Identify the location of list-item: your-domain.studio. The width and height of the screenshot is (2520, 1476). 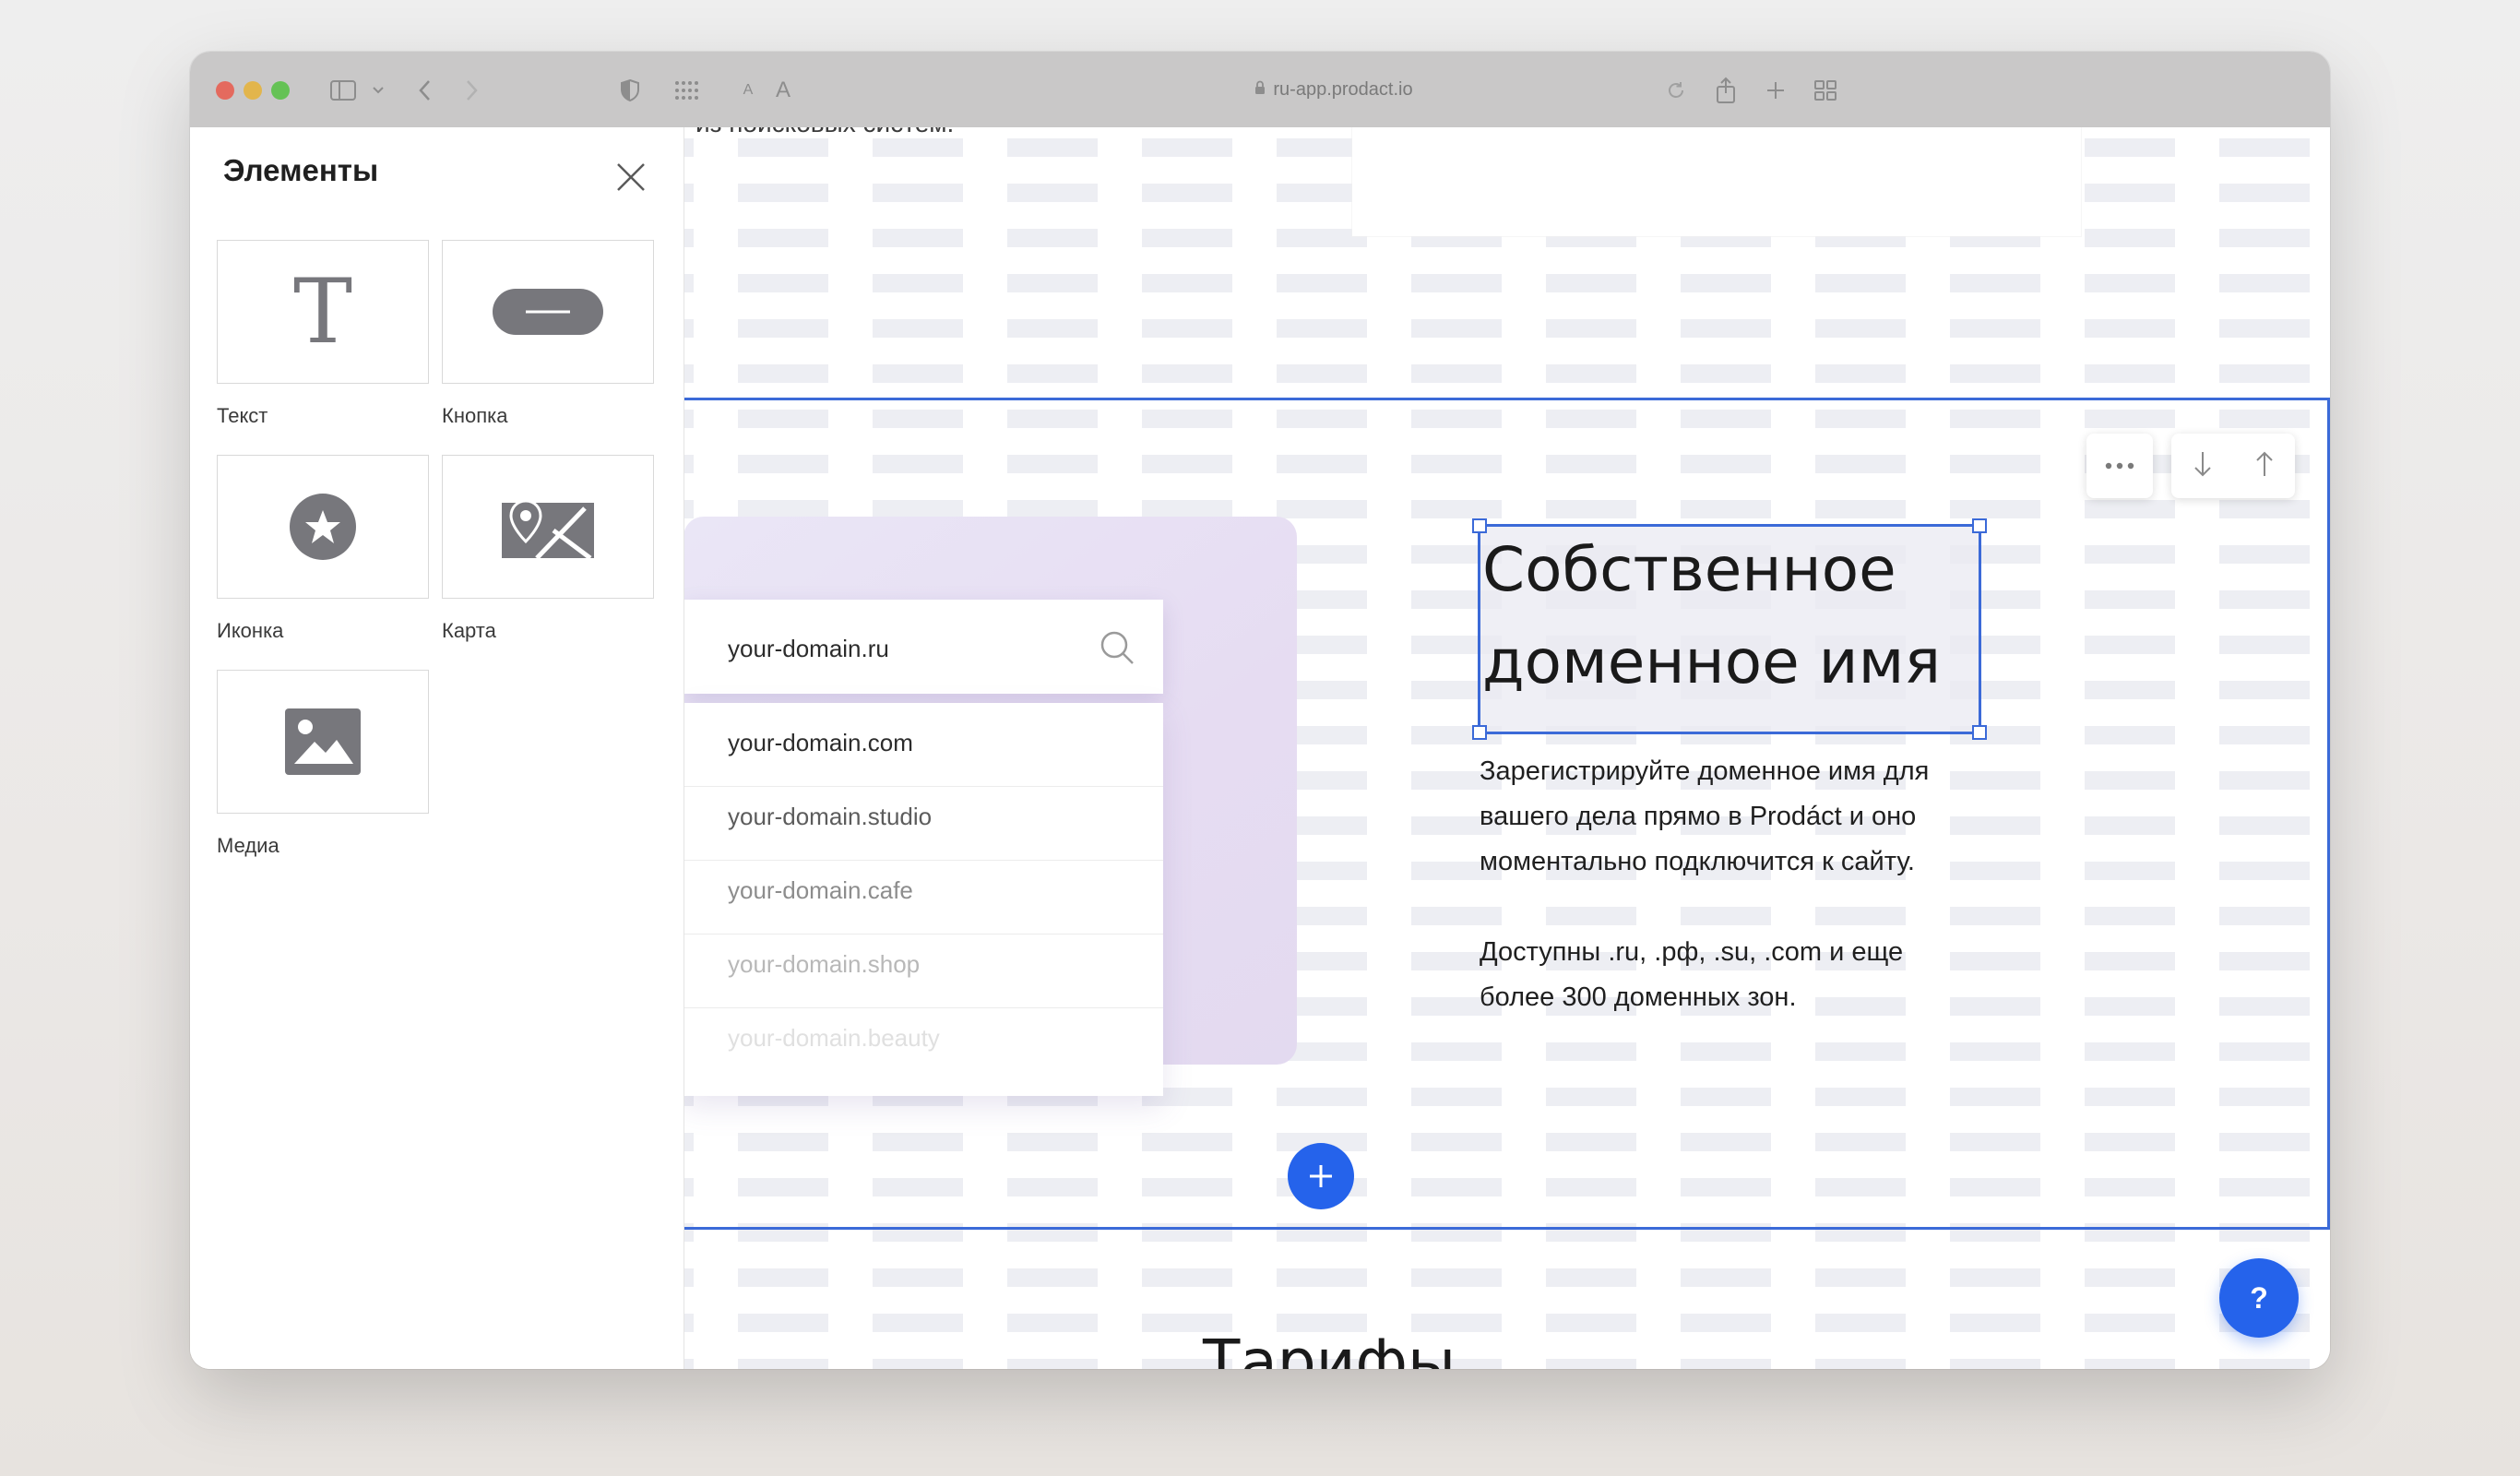
(830, 816).